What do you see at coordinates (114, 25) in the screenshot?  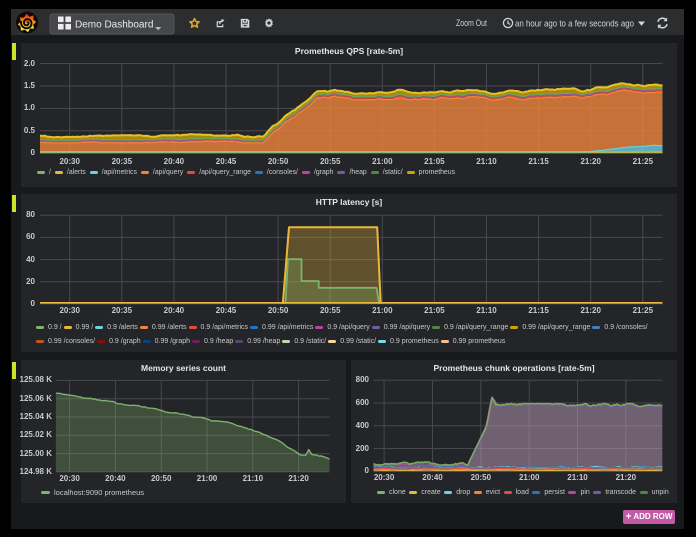 I see `svg-text: Demo Dashboard` at bounding box center [114, 25].